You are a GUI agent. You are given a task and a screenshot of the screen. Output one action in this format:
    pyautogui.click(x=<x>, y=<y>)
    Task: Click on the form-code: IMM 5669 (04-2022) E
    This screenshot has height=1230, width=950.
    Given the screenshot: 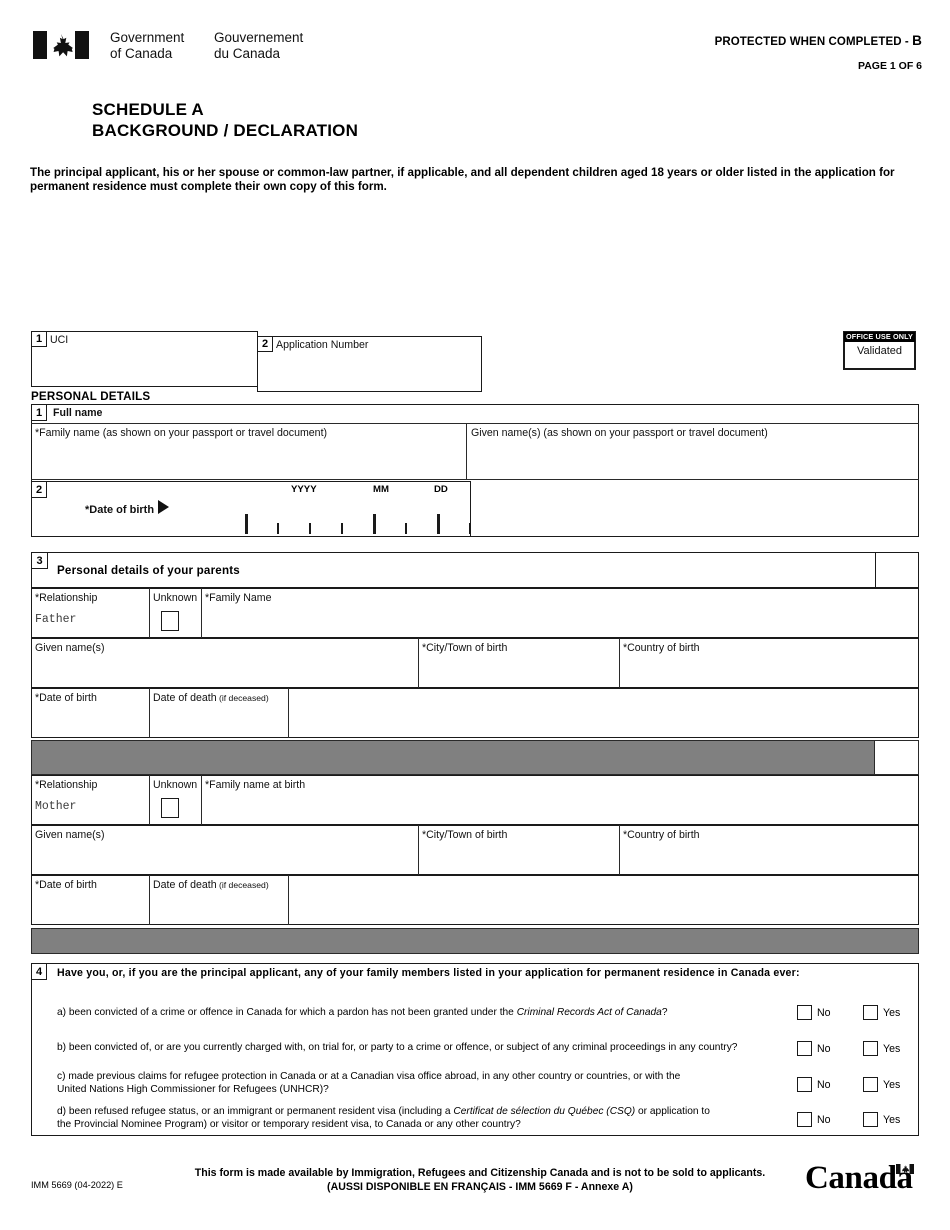 What is the action you would take?
    pyautogui.click(x=77, y=1185)
    